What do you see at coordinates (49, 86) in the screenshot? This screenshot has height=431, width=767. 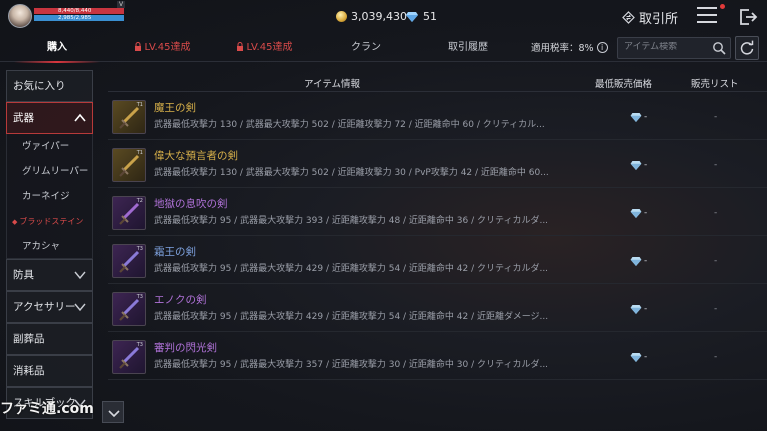 I see `sidebar-item-favorites: お気に入り` at bounding box center [49, 86].